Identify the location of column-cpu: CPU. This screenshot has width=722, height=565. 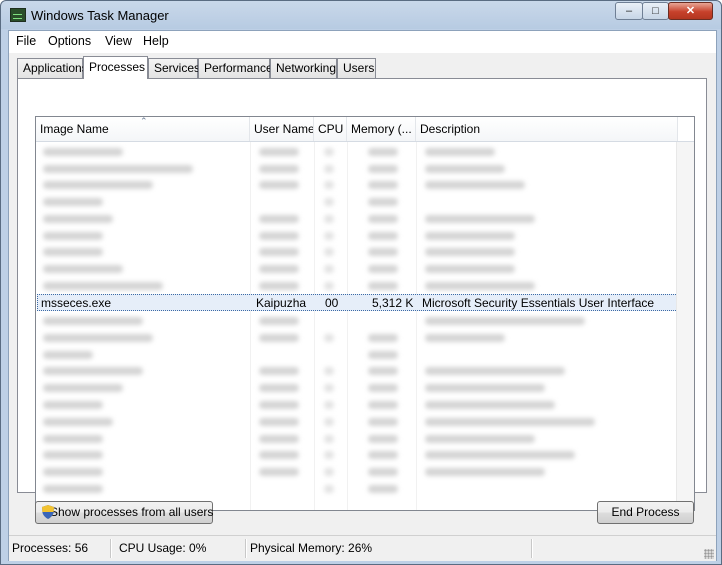
(330, 129).